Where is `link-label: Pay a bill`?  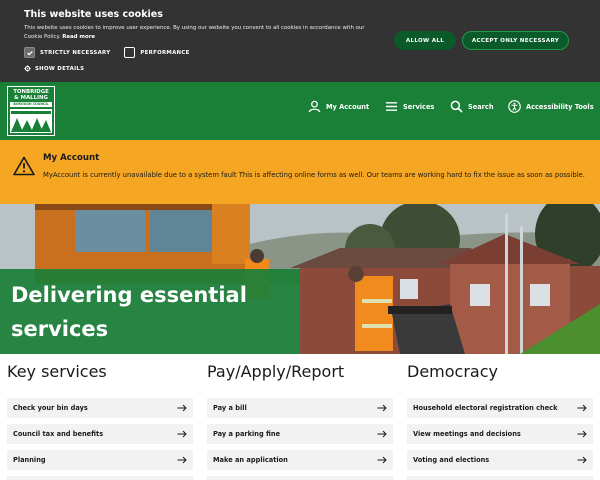
link-label: Pay a bill is located at coordinates (230, 408).